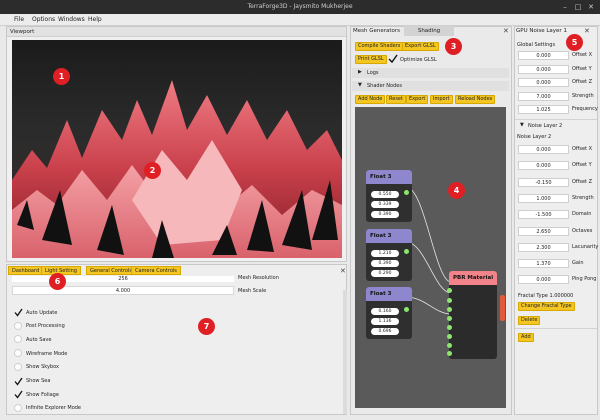 The height and width of the screenshot is (420, 600). What do you see at coordinates (476, 315) in the screenshot?
I see `pbr-material-node: PBR Material` at bounding box center [476, 315].